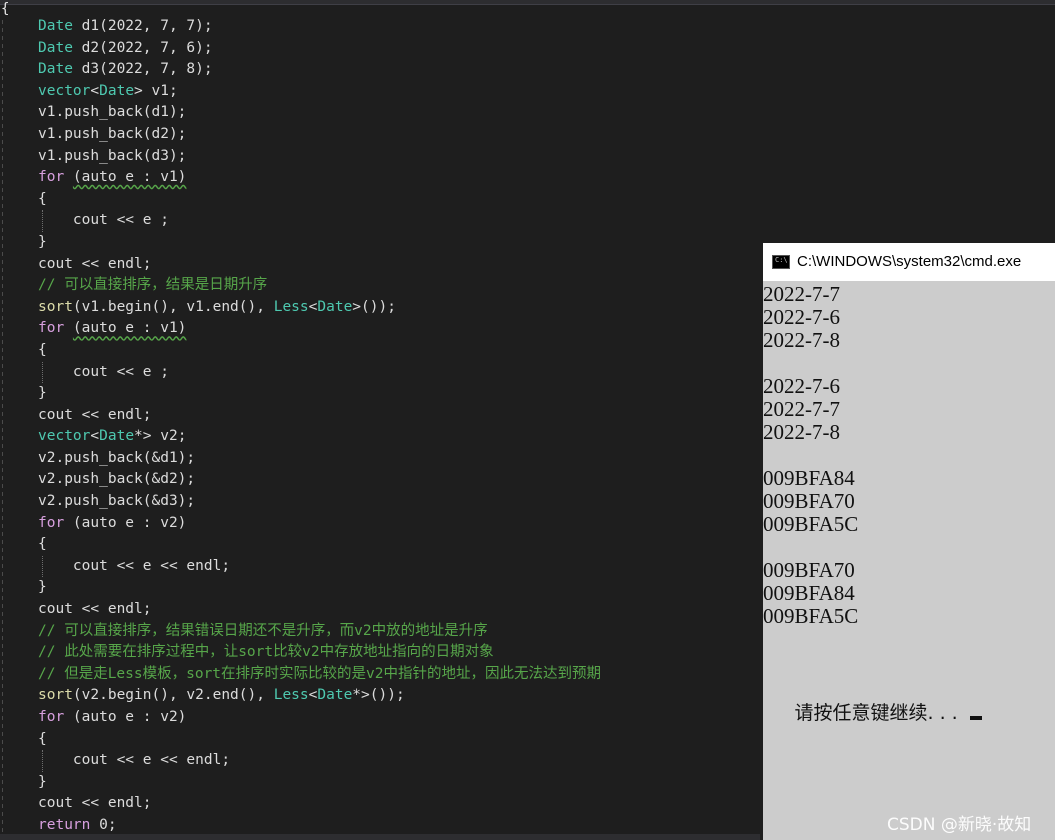 The height and width of the screenshot is (840, 1055). What do you see at coordinates (527, 2) in the screenshot?
I see `editor-top-bar` at bounding box center [527, 2].